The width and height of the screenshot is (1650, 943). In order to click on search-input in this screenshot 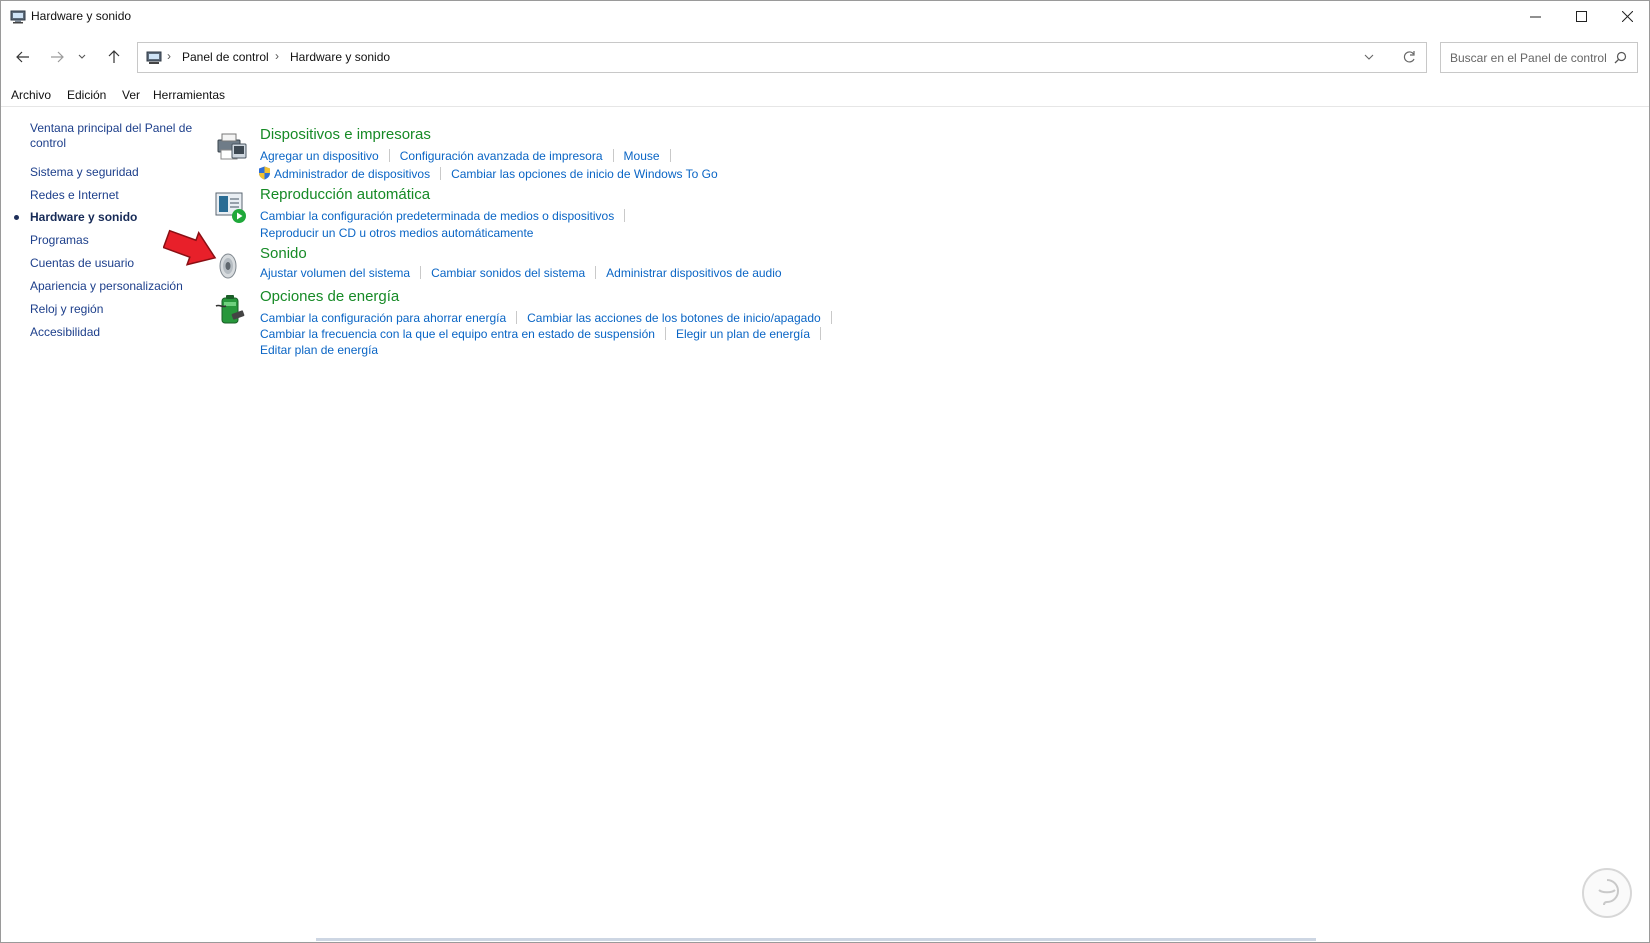, I will do `click(1525, 57)`.